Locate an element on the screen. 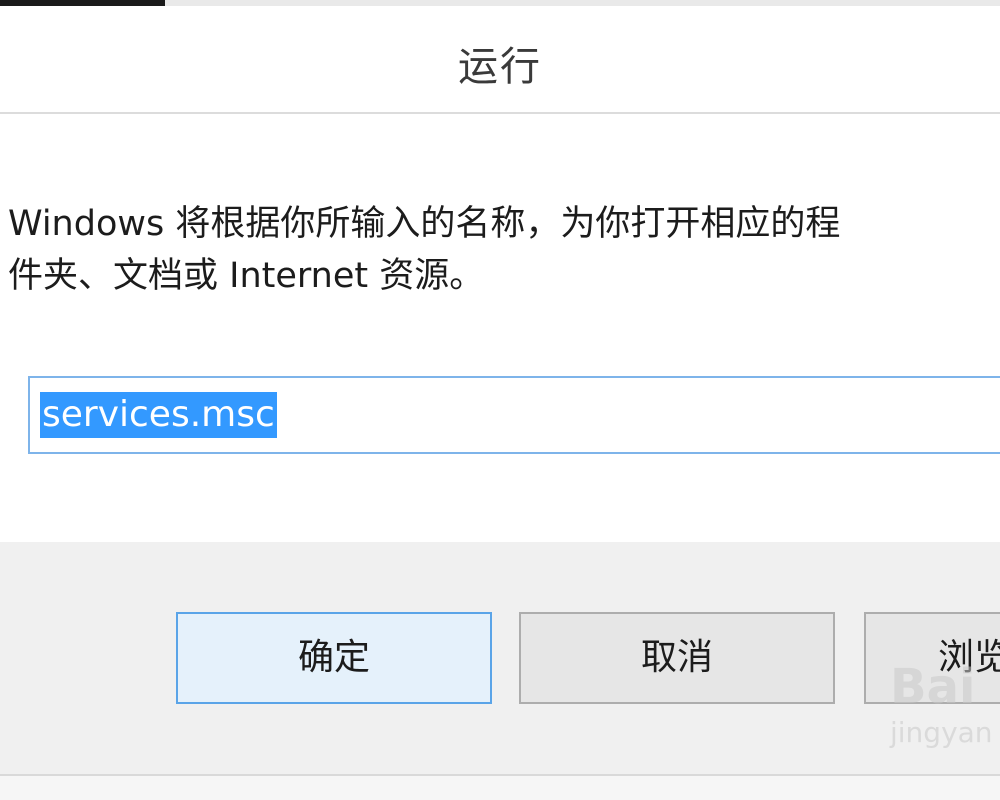  open-input-selected-text: services.msc is located at coordinates (158, 415).